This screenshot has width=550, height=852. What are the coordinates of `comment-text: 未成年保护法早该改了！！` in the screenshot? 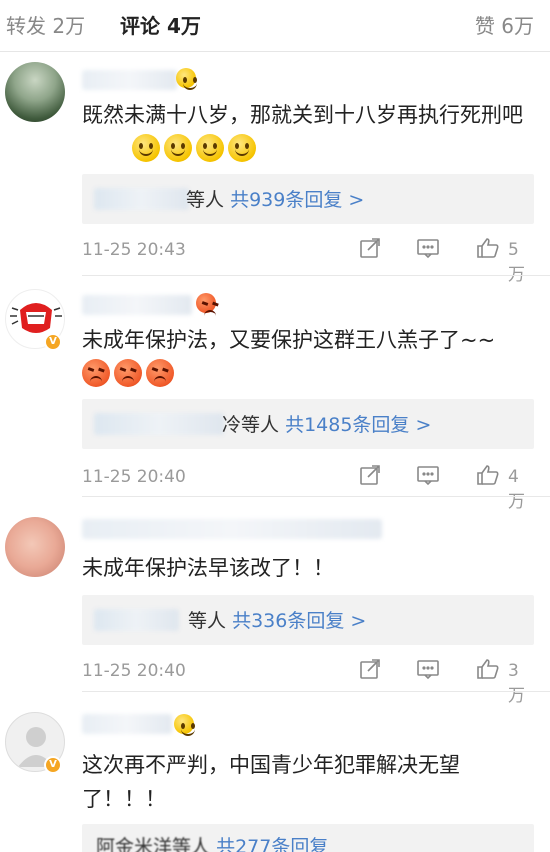 It's located at (208, 568).